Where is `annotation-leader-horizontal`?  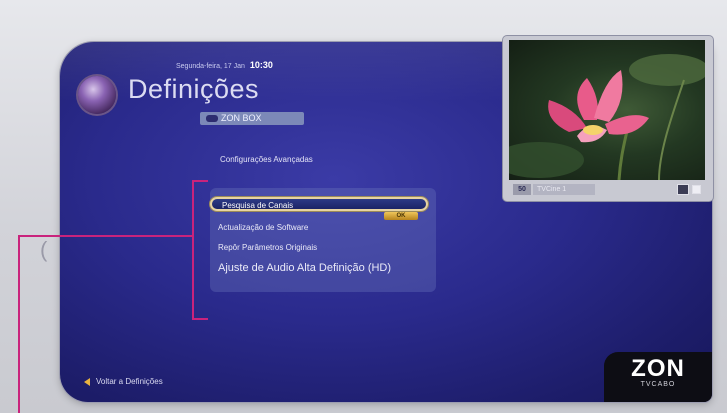
annotation-leader-horizontal is located at coordinates (105, 236).